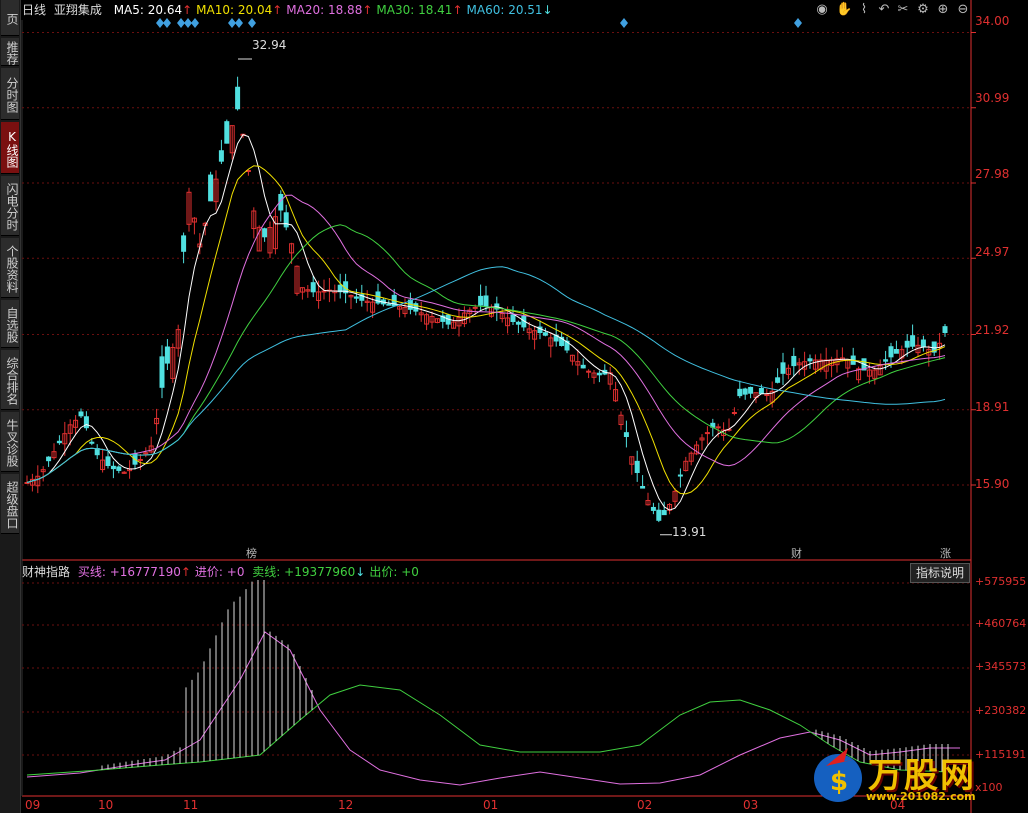 The width and height of the screenshot is (1028, 813). Describe the element at coordinates (251, 553) in the screenshot. I see `event-tag-list: 榜` at that location.